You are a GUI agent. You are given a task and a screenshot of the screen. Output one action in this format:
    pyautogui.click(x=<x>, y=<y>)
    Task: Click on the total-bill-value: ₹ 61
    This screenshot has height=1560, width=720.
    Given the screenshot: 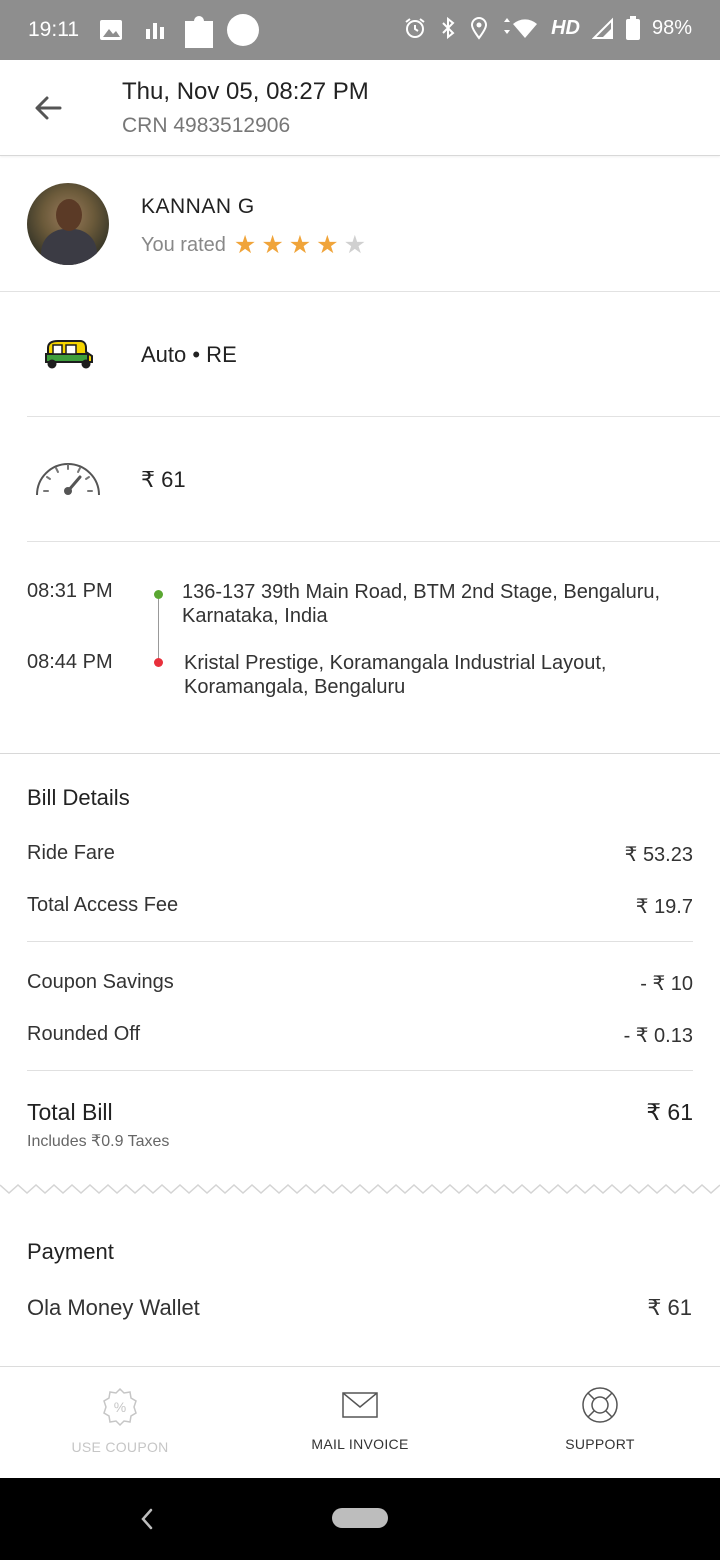 What is the action you would take?
    pyautogui.click(x=669, y=1112)
    